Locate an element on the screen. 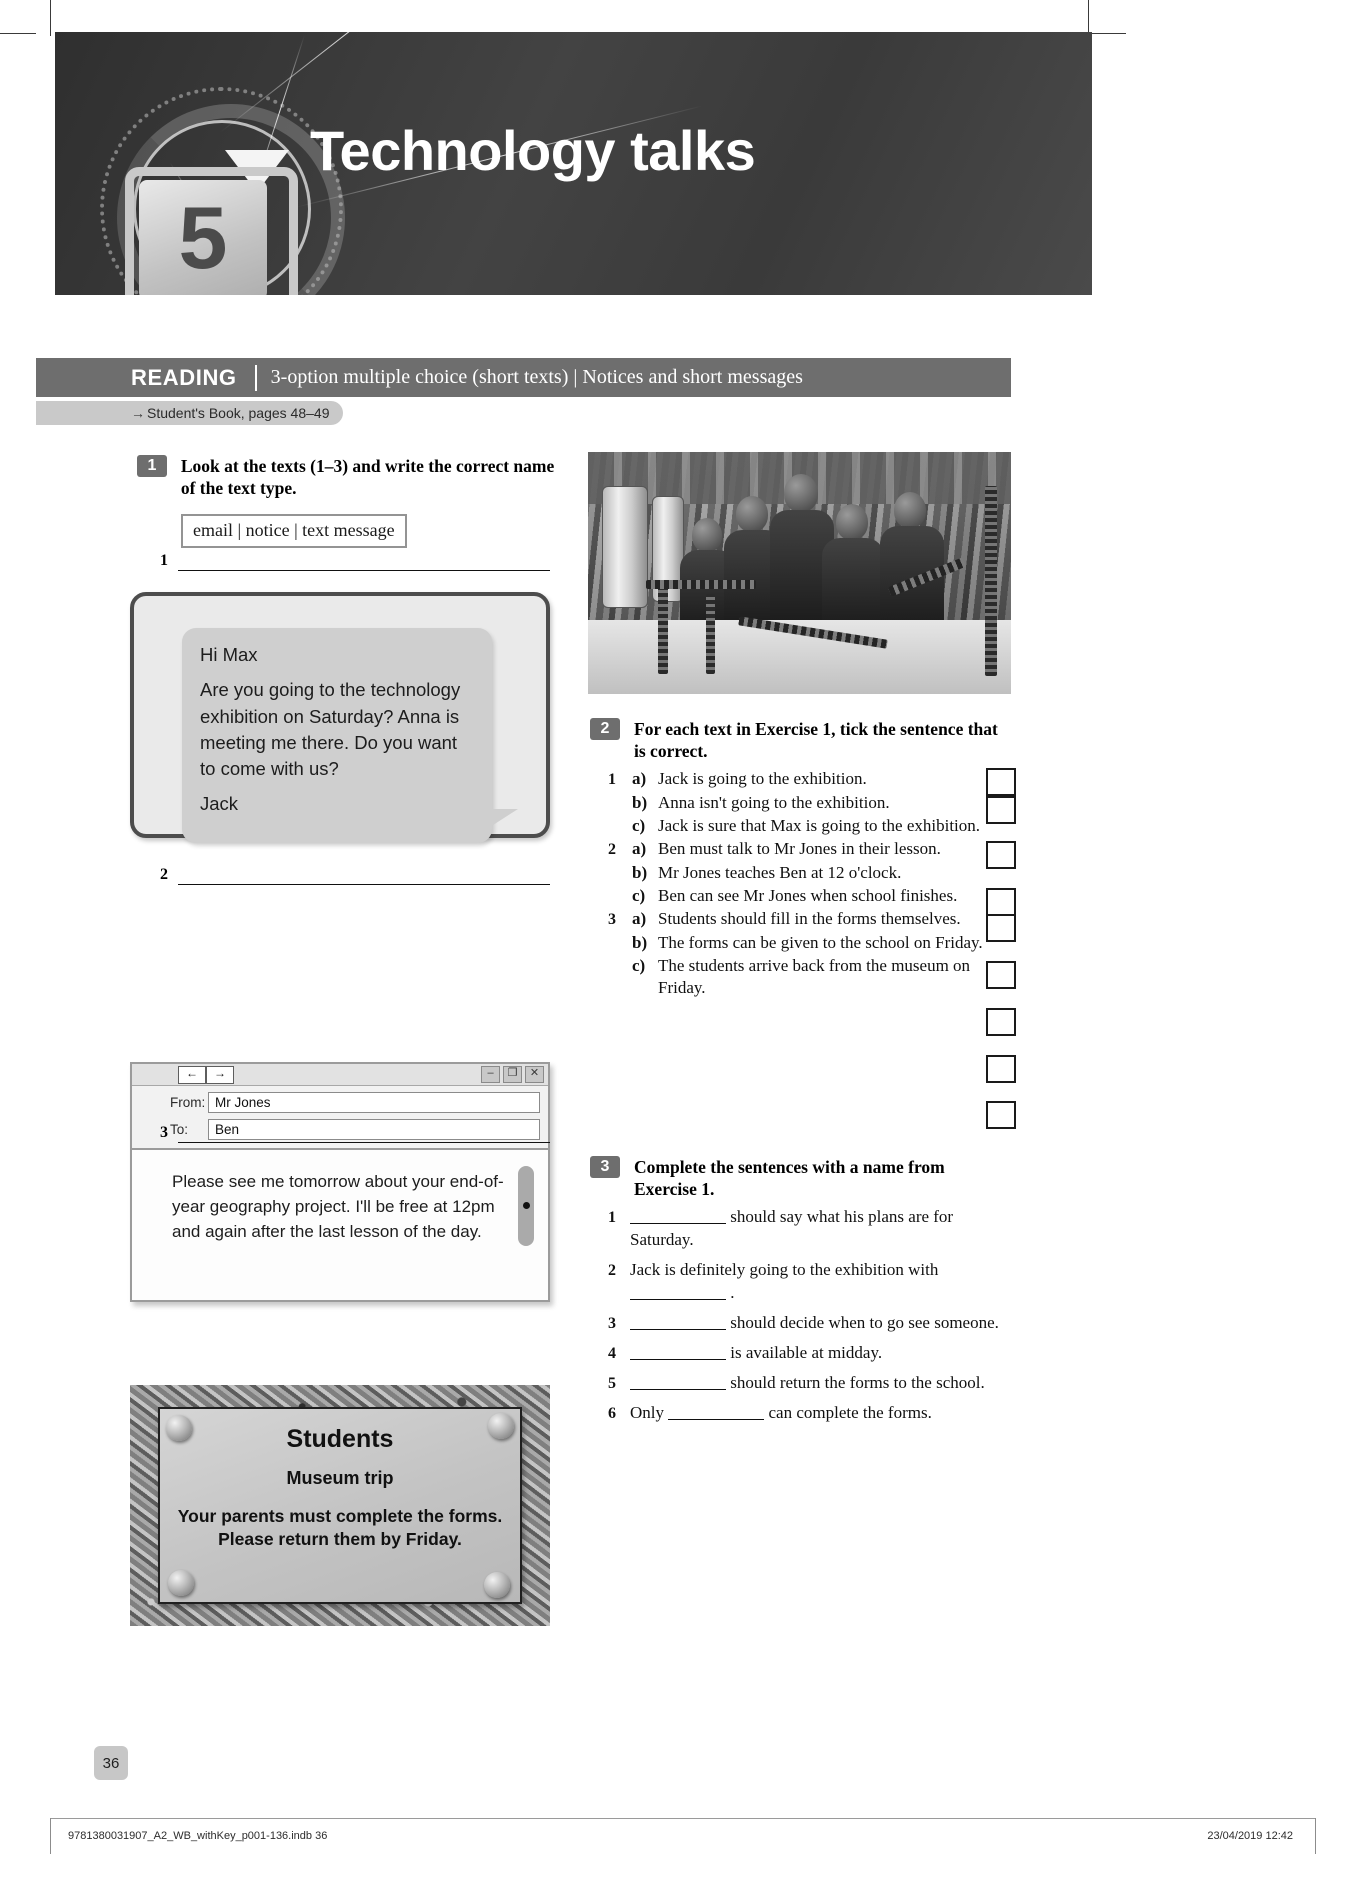 This screenshot has height=1877, width=1363. exercise-1-number: 1 is located at coordinates (152, 466).